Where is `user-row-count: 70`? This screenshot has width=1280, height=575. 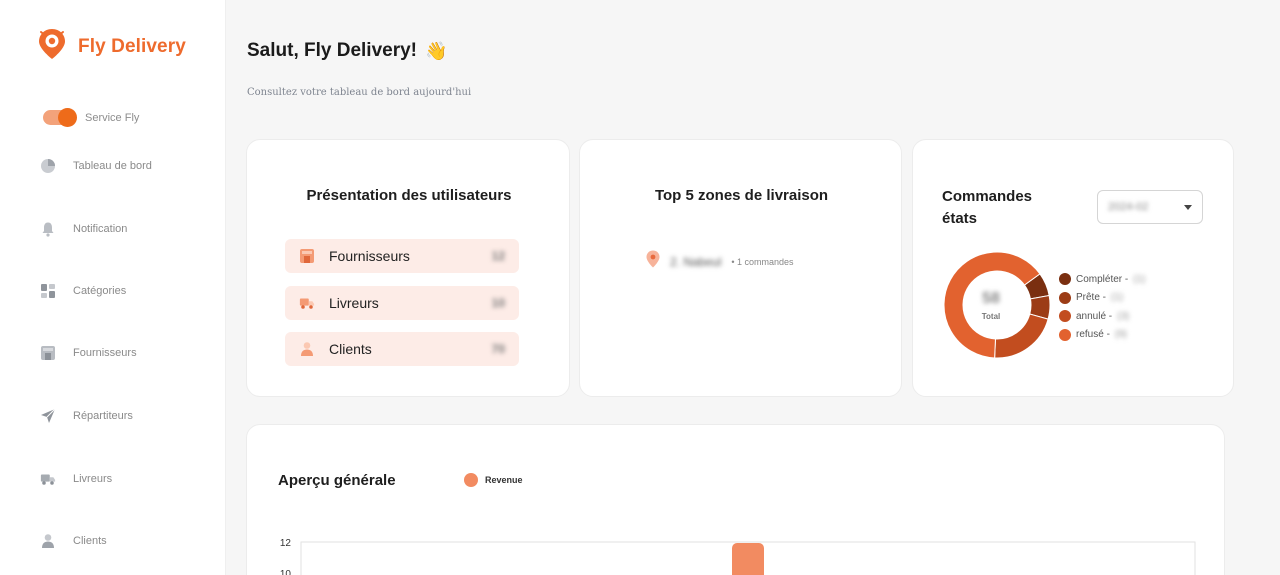 user-row-count: 70 is located at coordinates (498, 349).